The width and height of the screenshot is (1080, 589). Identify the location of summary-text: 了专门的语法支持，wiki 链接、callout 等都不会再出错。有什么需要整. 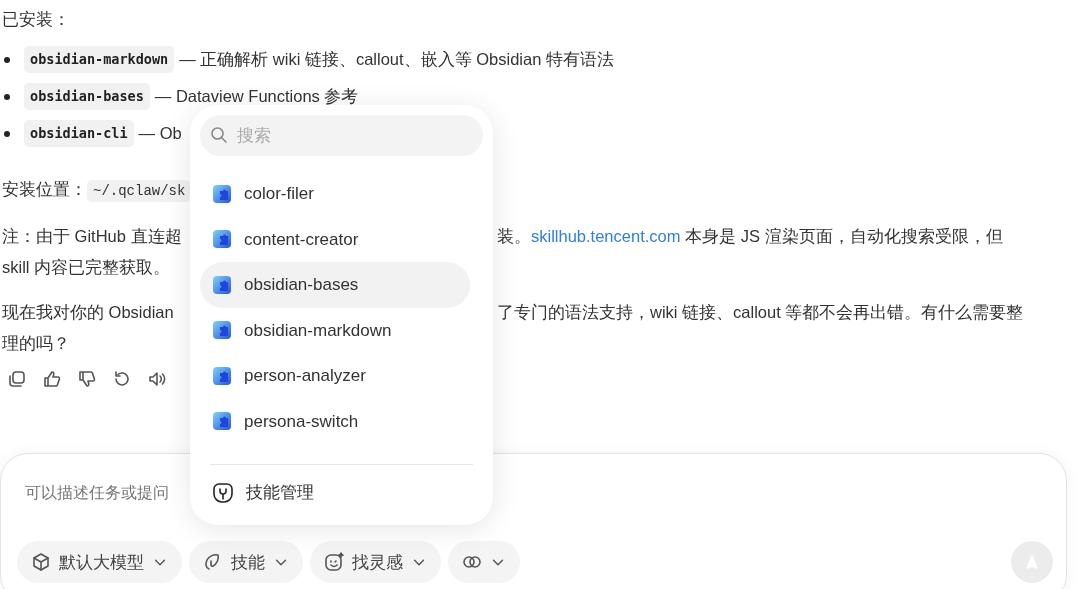
(761, 312).